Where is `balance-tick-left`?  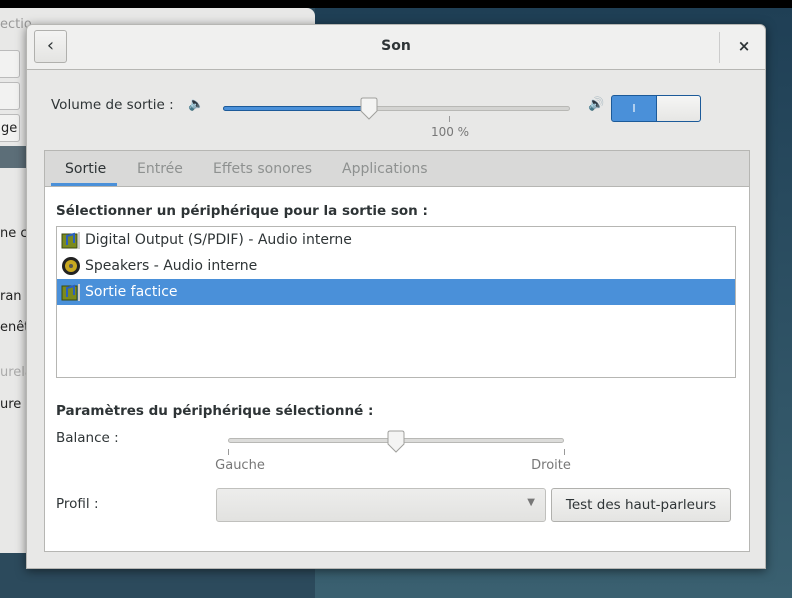
balance-tick-left is located at coordinates (228, 452).